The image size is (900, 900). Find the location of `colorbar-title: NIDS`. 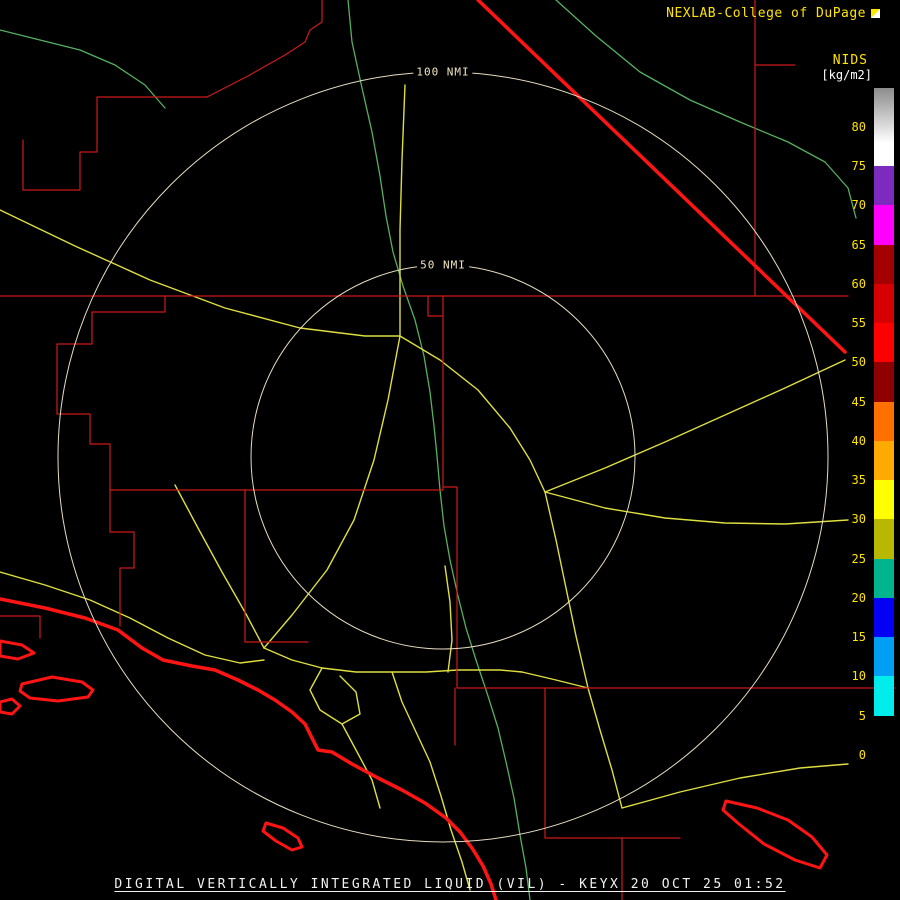

colorbar-title: NIDS is located at coordinates (850, 60).